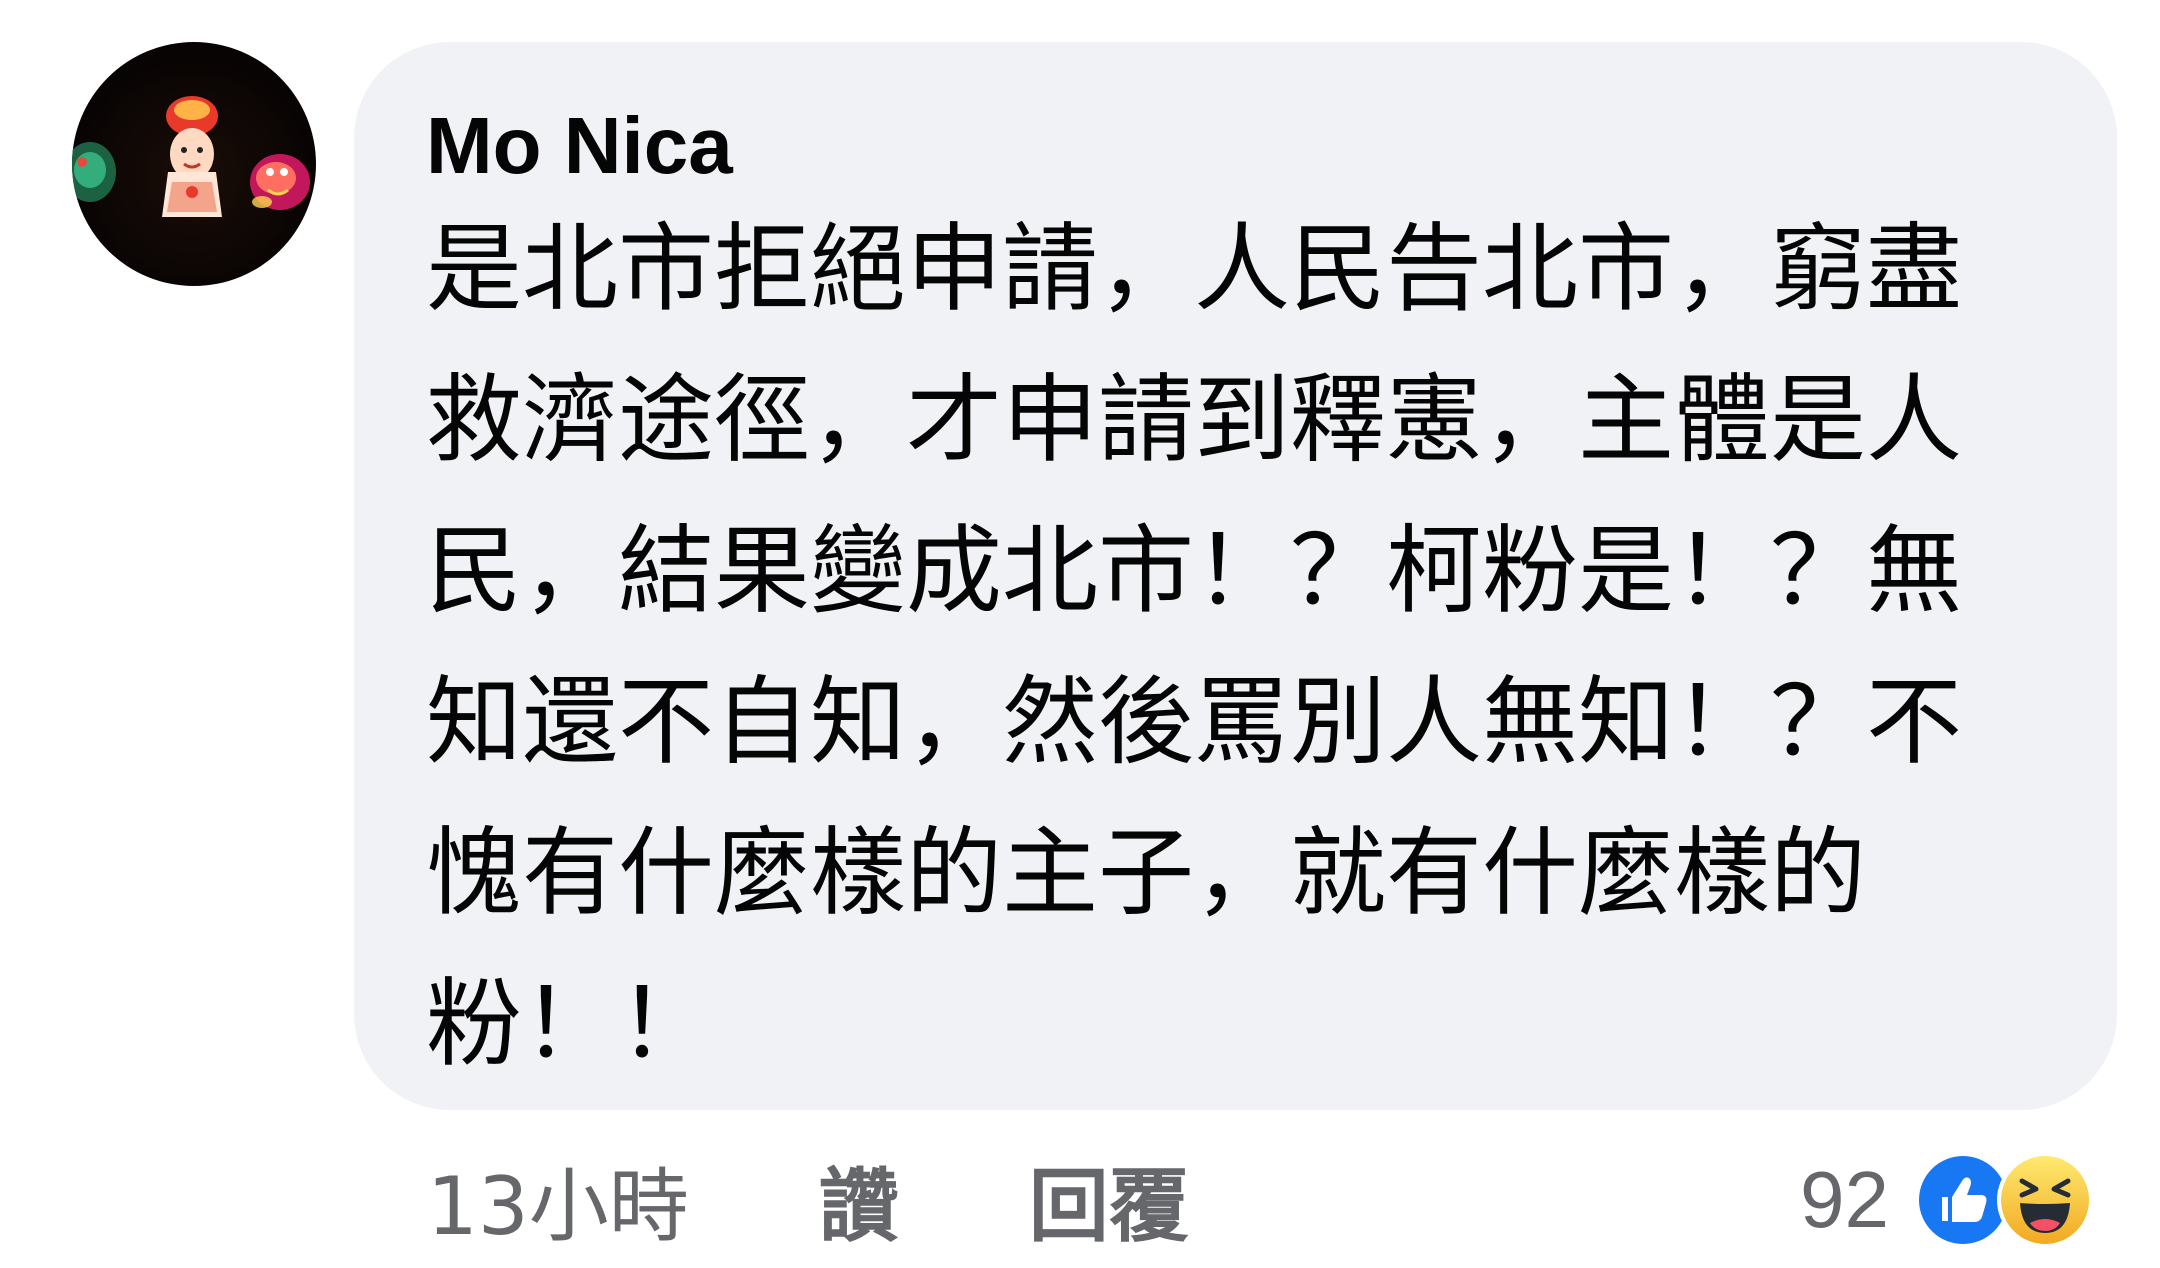 The height and width of the screenshot is (1268, 2160). Describe the element at coordinates (1844, 1199) in the screenshot. I see `reaction-count: 92` at that location.